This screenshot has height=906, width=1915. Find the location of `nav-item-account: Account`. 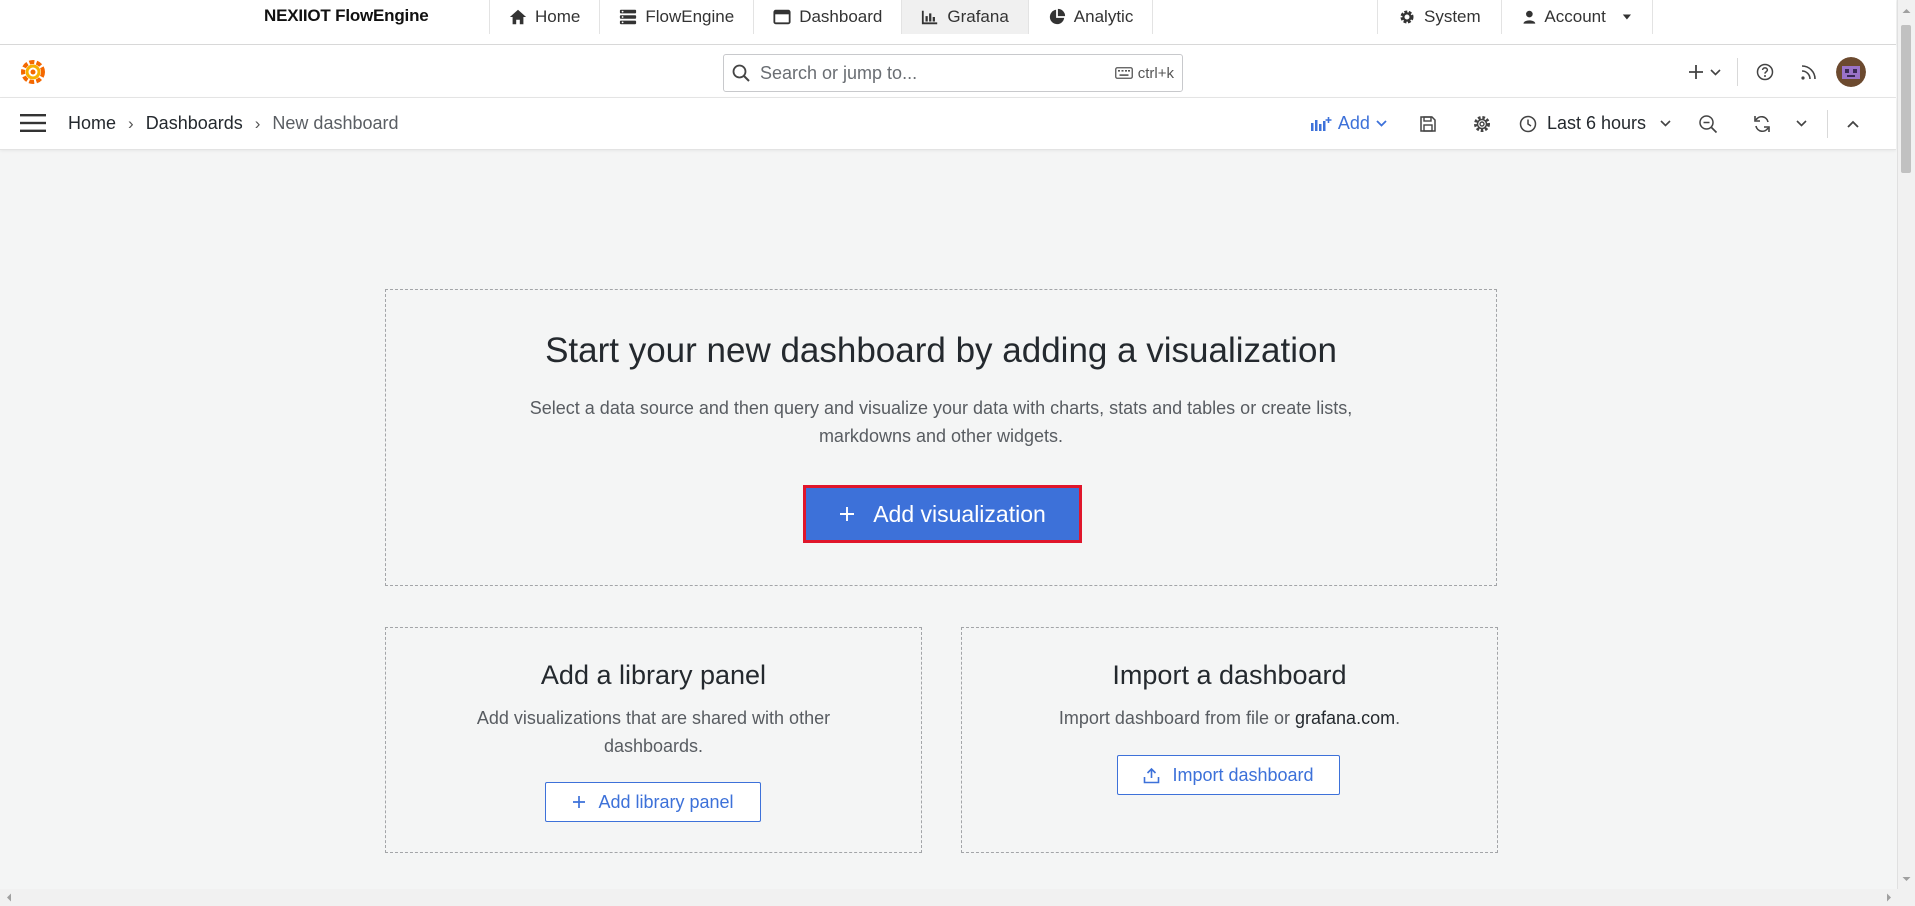

nav-item-account: Account is located at coordinates (1576, 17).